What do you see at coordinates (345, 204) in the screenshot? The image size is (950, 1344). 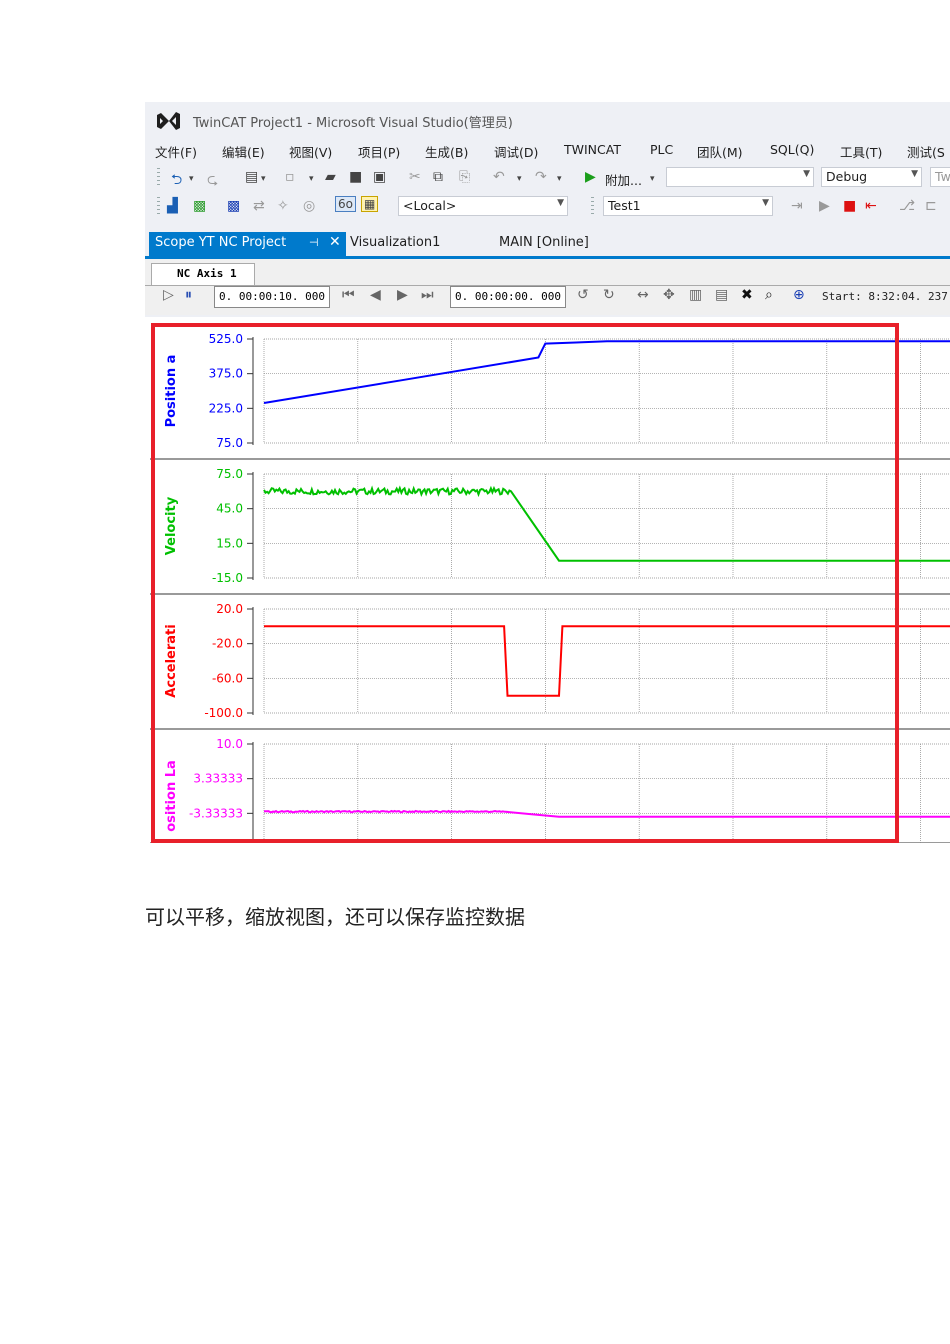 I see `show-online-data-icon: 6o` at bounding box center [345, 204].